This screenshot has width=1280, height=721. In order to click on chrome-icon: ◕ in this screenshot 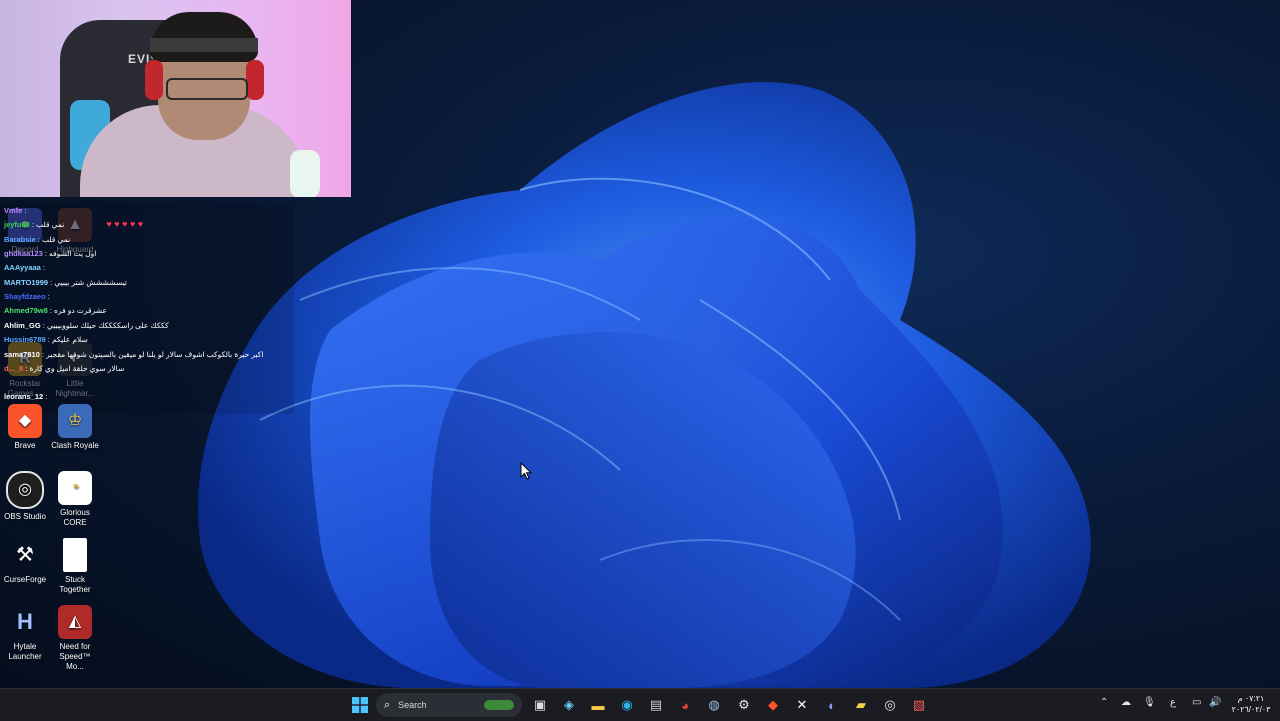, I will do `click(685, 705)`.